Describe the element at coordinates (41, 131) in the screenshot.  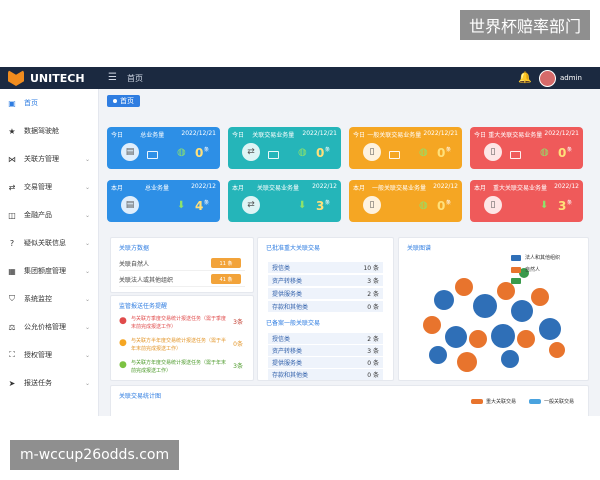
I see `sidebar-item-label: 数据驾驶舱` at that location.